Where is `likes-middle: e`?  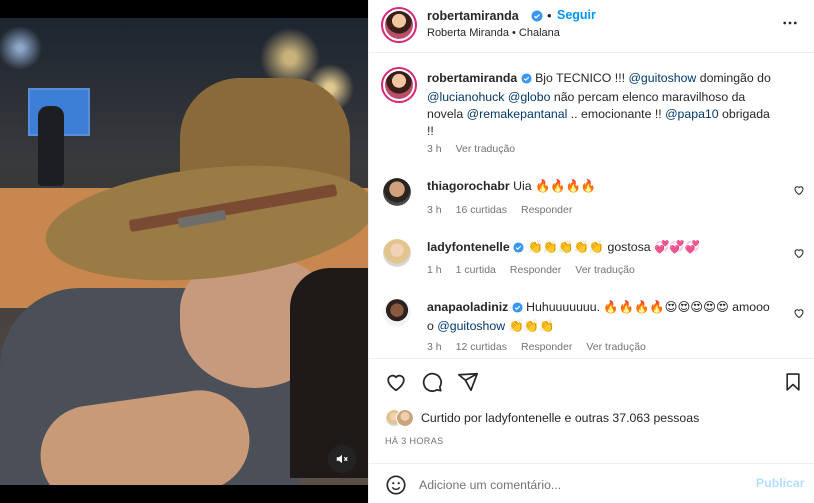 likes-middle: e is located at coordinates (568, 418).